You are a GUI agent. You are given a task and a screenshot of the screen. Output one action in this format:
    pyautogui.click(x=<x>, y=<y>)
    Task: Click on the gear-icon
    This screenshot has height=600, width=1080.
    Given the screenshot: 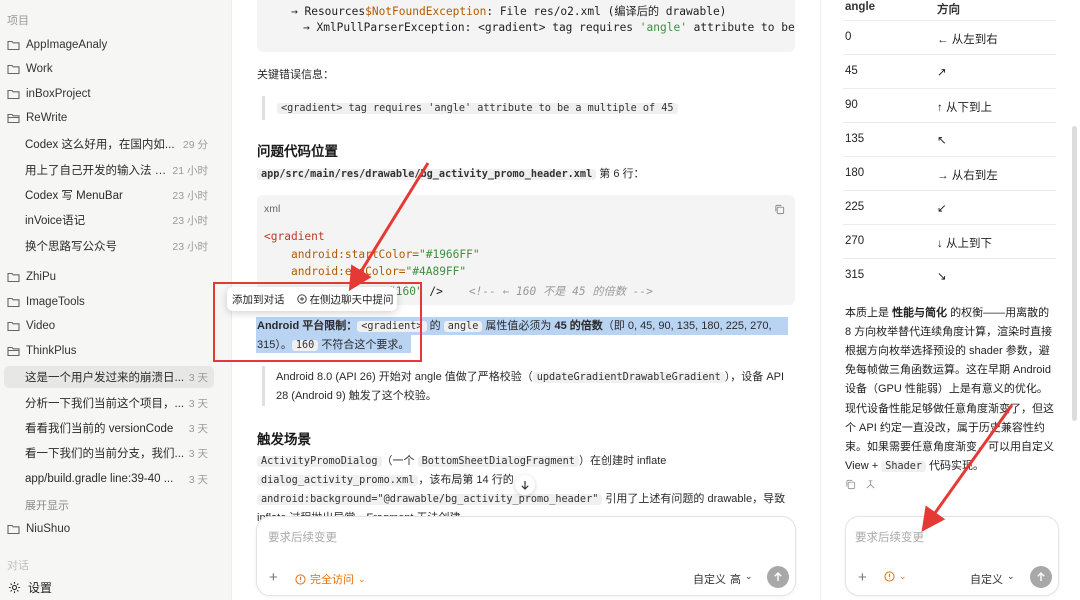 What is the action you would take?
    pyautogui.click(x=14, y=587)
    